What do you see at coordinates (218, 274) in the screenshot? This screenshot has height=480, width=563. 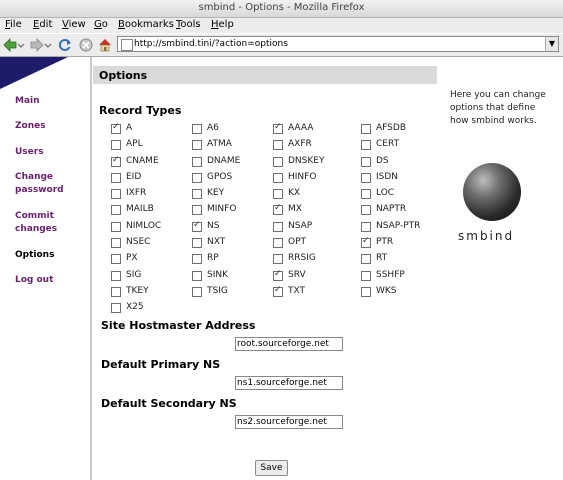 I see `record-type-label: SINK` at bounding box center [218, 274].